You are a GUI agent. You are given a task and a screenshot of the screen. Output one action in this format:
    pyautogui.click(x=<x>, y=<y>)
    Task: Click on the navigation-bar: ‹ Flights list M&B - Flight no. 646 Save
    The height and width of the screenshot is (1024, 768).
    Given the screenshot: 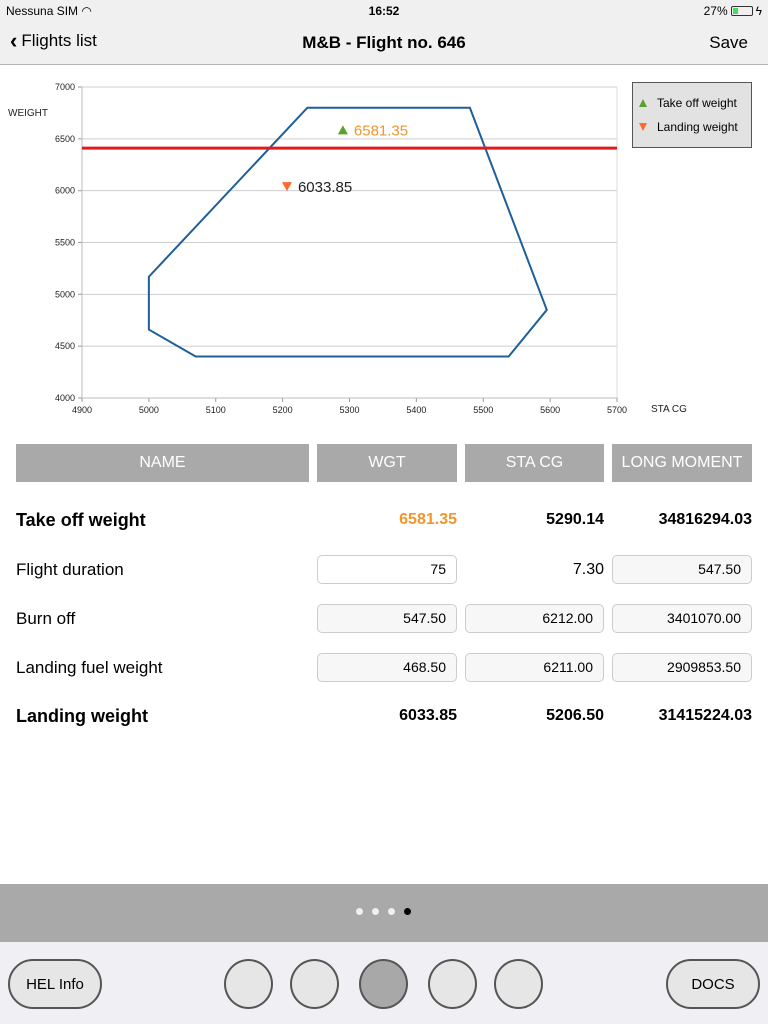 What is the action you would take?
    pyautogui.click(x=384, y=43)
    